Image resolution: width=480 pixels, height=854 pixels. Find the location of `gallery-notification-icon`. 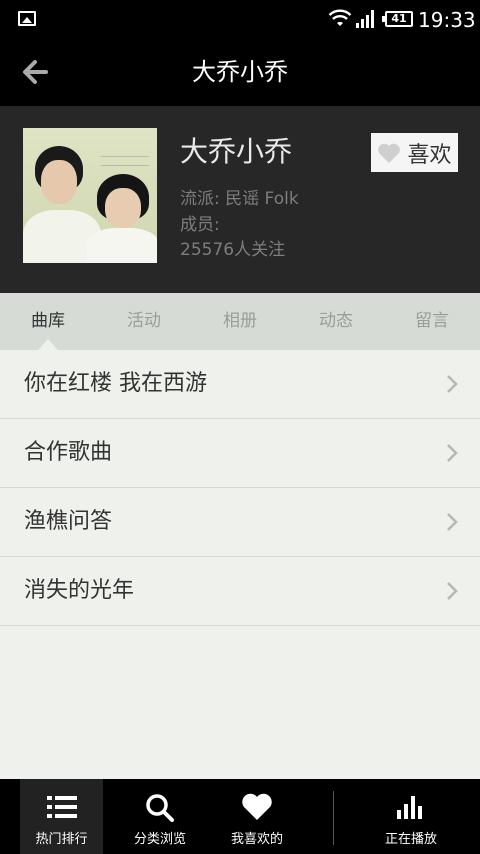

gallery-notification-icon is located at coordinates (27, 18).